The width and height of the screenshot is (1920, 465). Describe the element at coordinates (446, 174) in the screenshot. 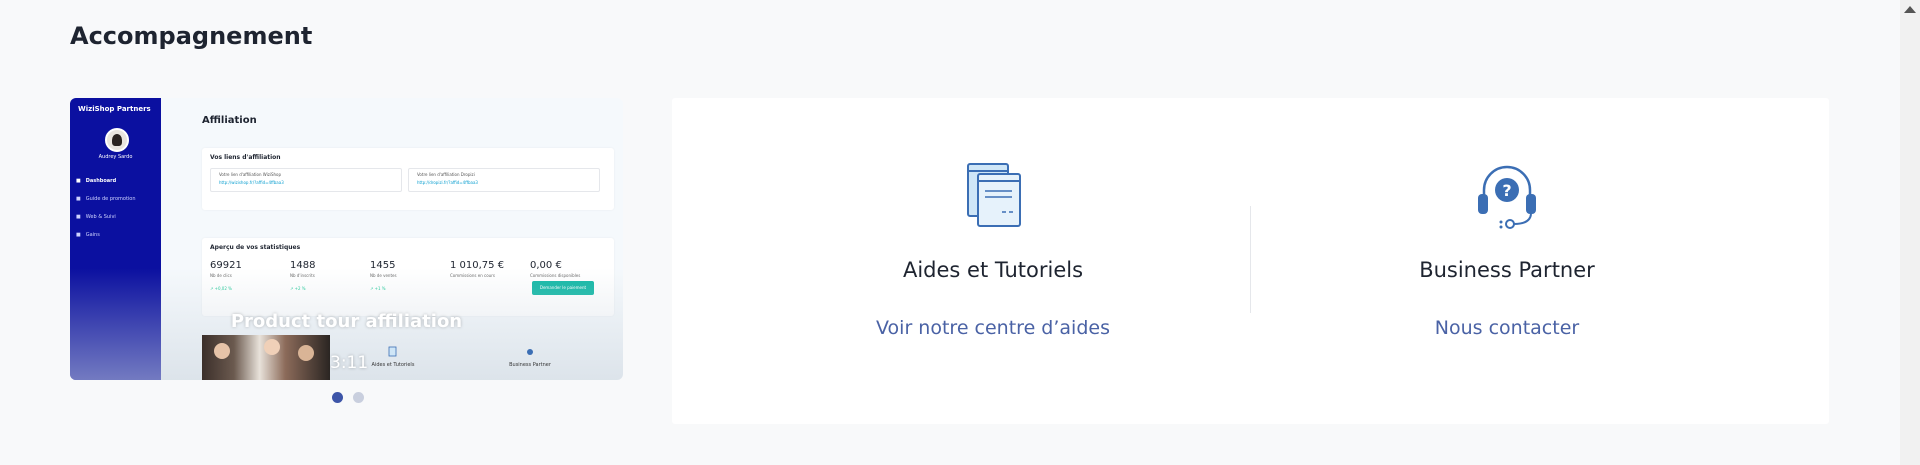

I see `video-app-link-label: Votre lien d'affiliation Dropizi` at that location.